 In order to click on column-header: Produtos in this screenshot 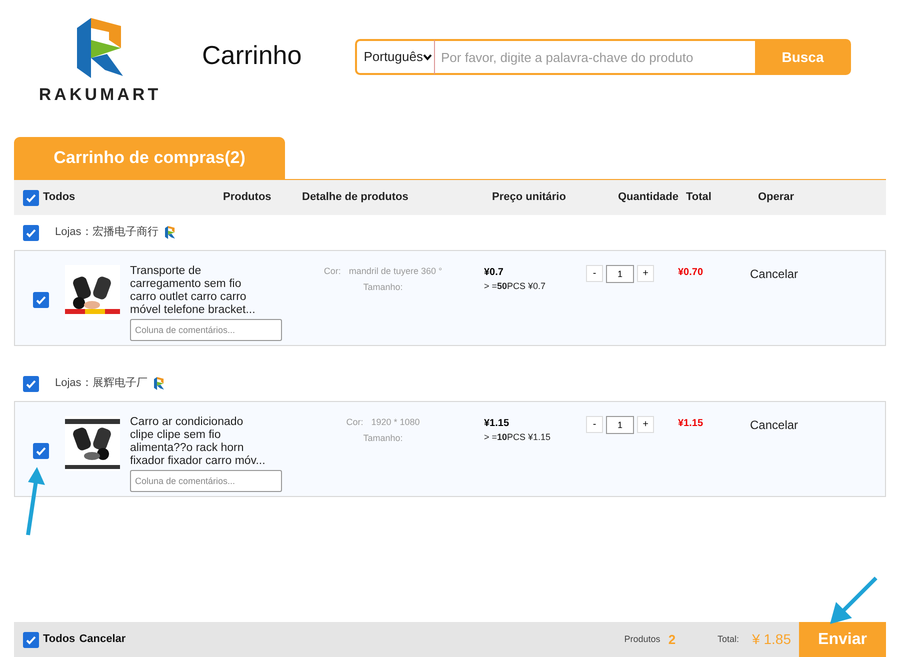, I will do `click(247, 198)`.